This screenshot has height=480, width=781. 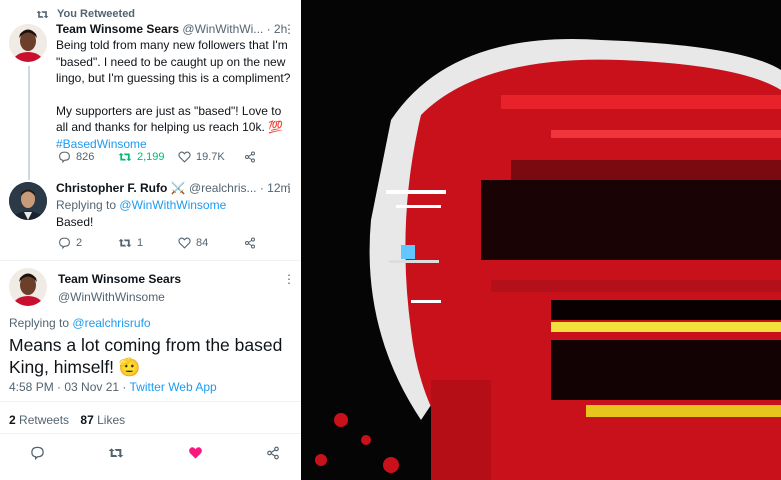 I want to click on retweet-banner: You Retweeted, so click(x=85, y=14).